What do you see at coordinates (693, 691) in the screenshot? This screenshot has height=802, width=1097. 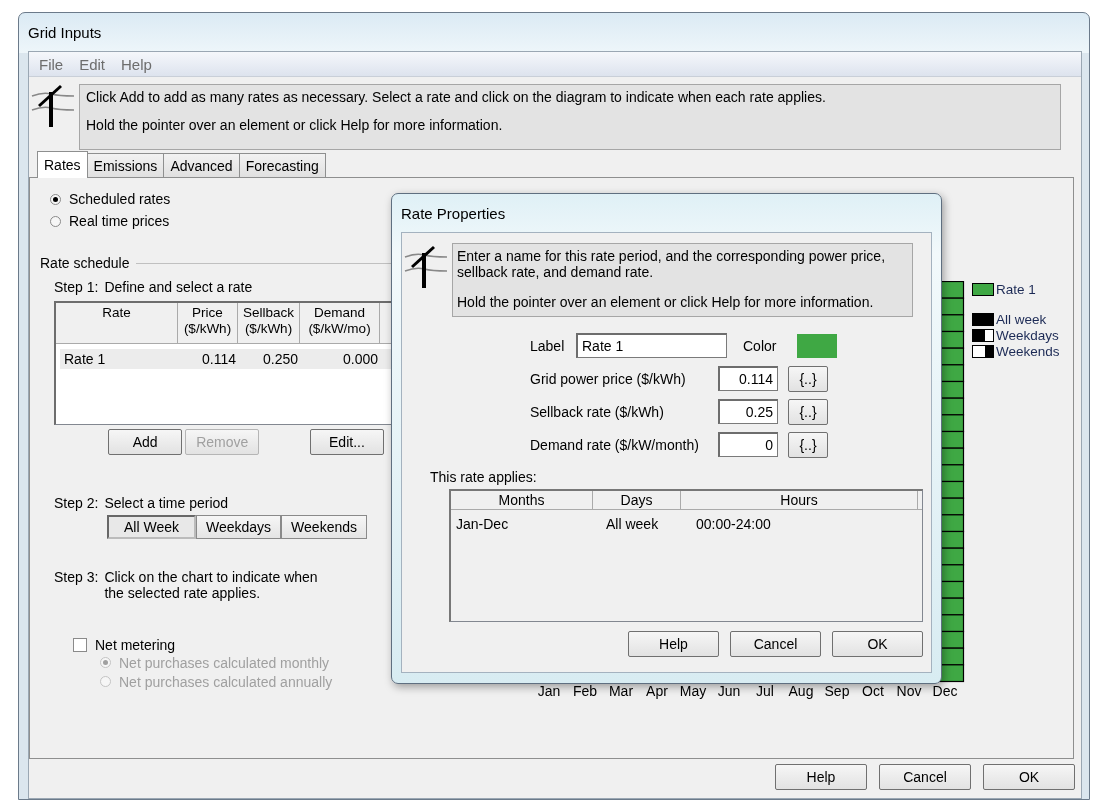 I see `month-label: May` at bounding box center [693, 691].